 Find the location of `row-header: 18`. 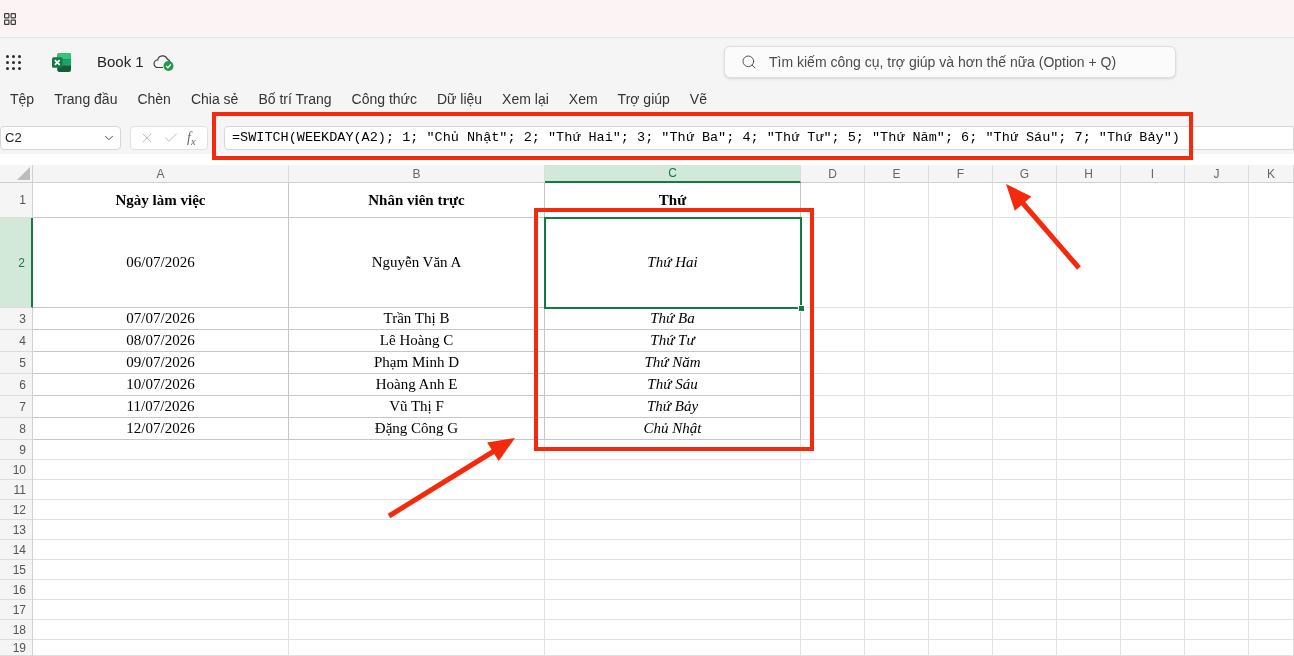

row-header: 18 is located at coordinates (16, 630).